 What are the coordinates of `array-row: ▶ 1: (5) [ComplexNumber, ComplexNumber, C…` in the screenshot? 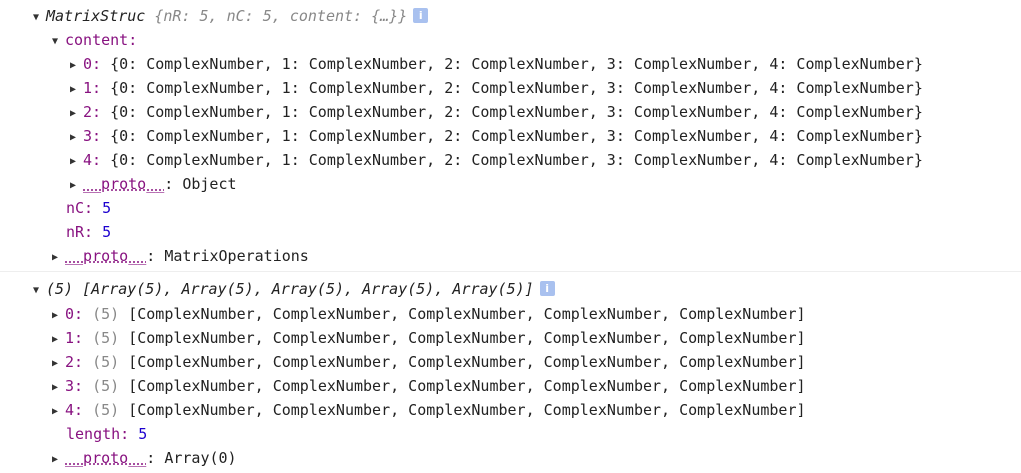 It's located at (429, 338).